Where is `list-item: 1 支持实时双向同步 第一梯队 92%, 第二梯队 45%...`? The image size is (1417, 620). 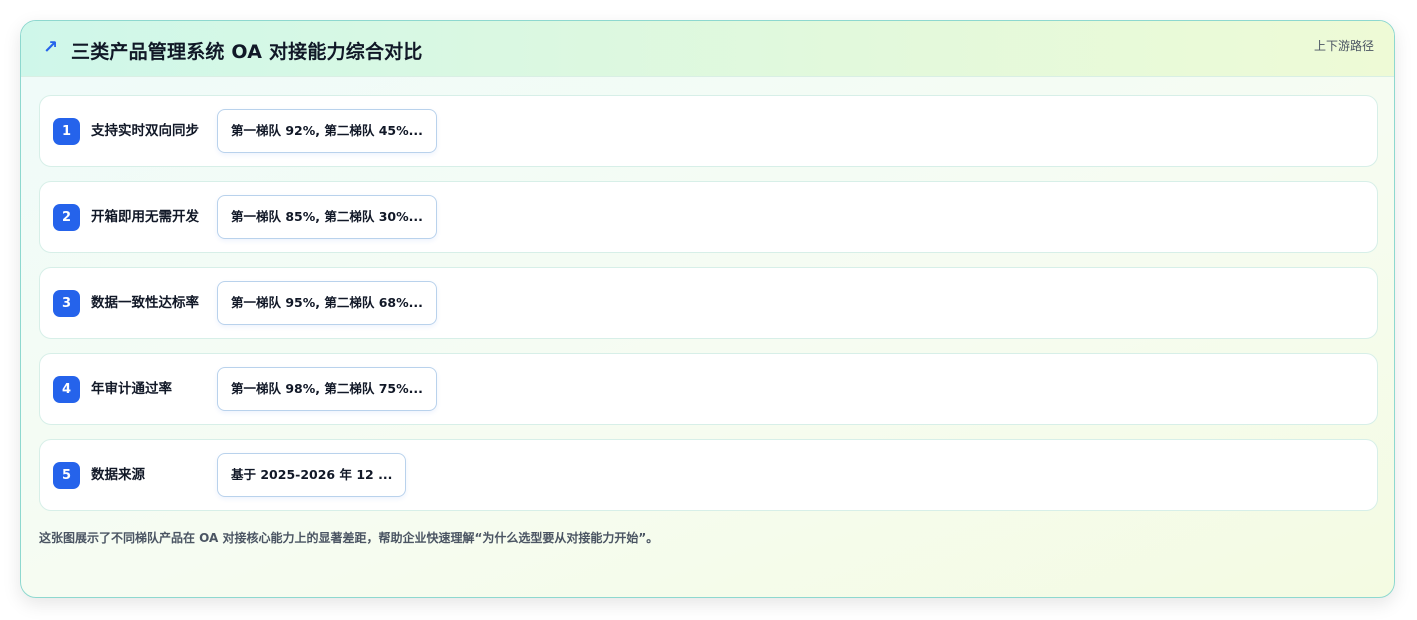
list-item: 1 支持实时双向同步 第一梯队 92%, 第二梯队 45%... is located at coordinates (708, 131).